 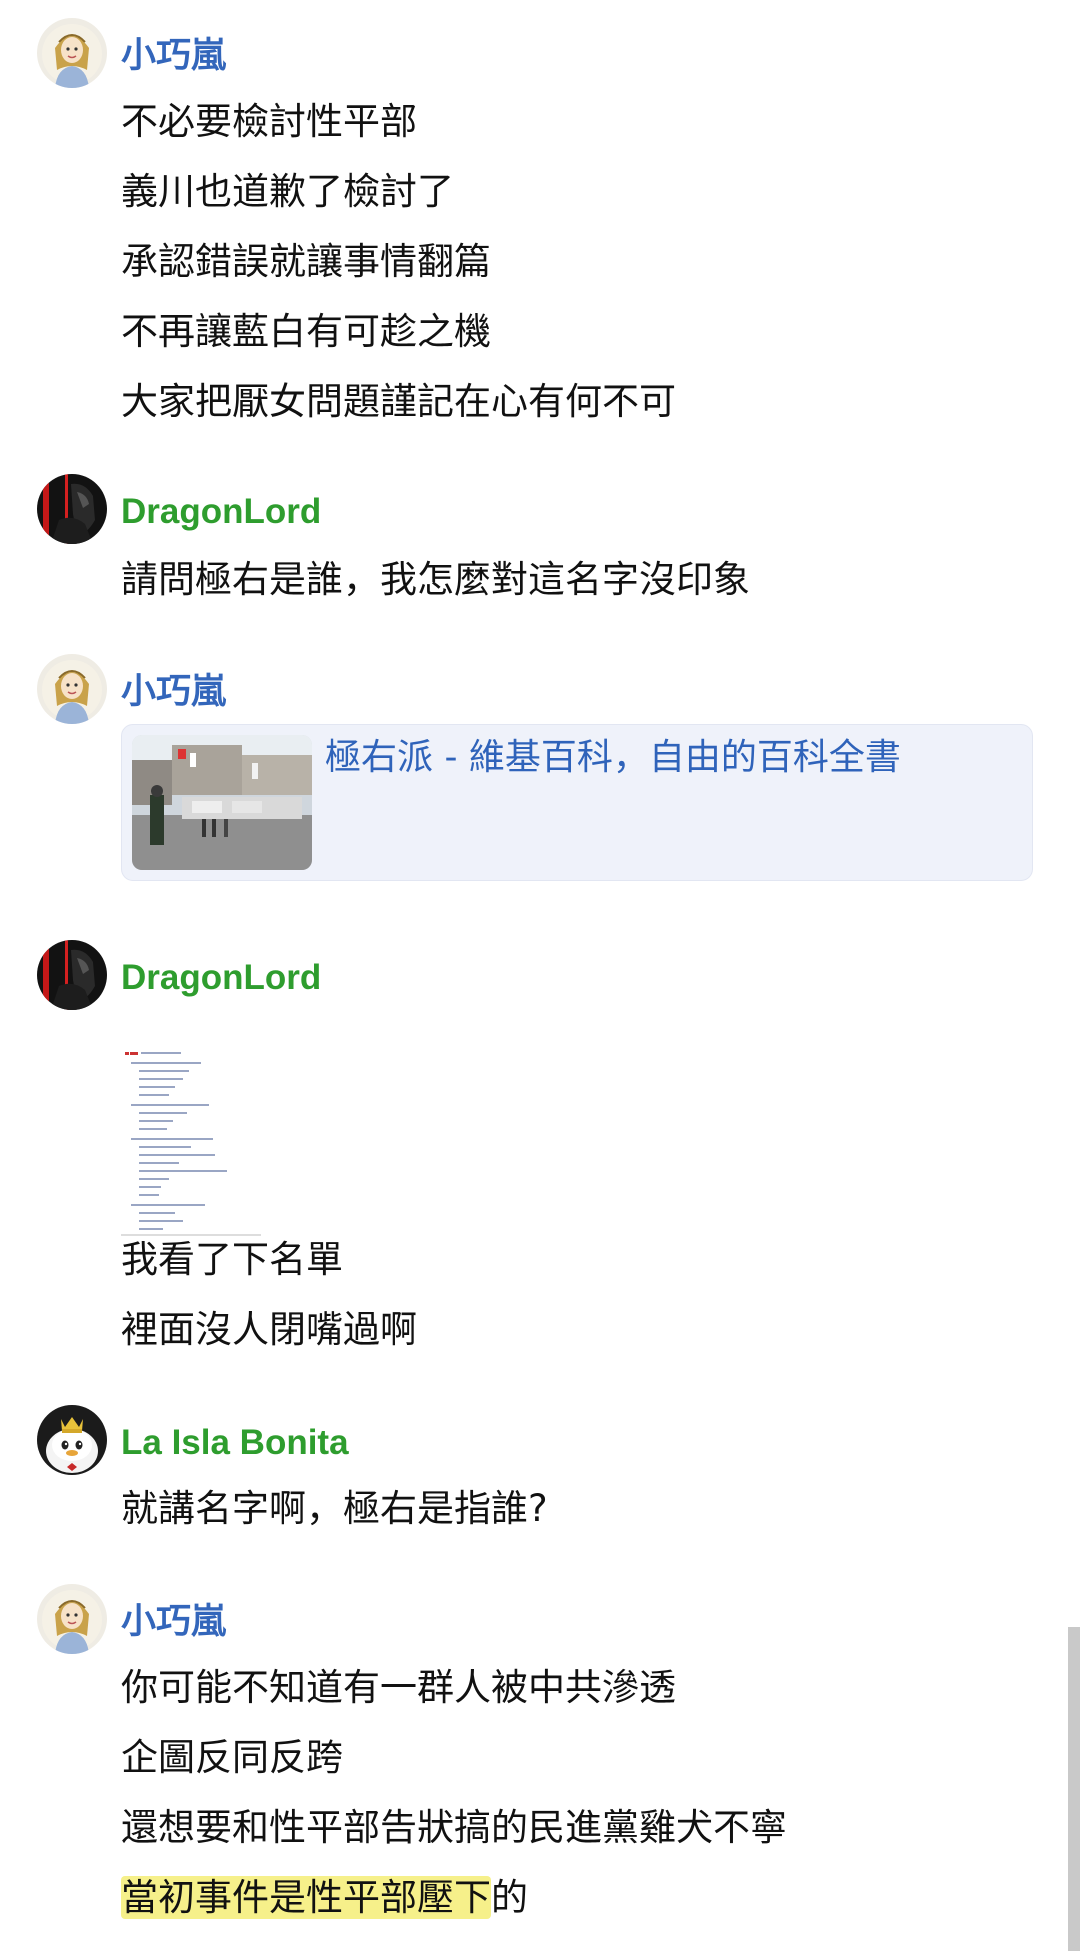 I want to click on message-line: 裡面沒人閉嘴過啊, so click(x=269, y=1329).